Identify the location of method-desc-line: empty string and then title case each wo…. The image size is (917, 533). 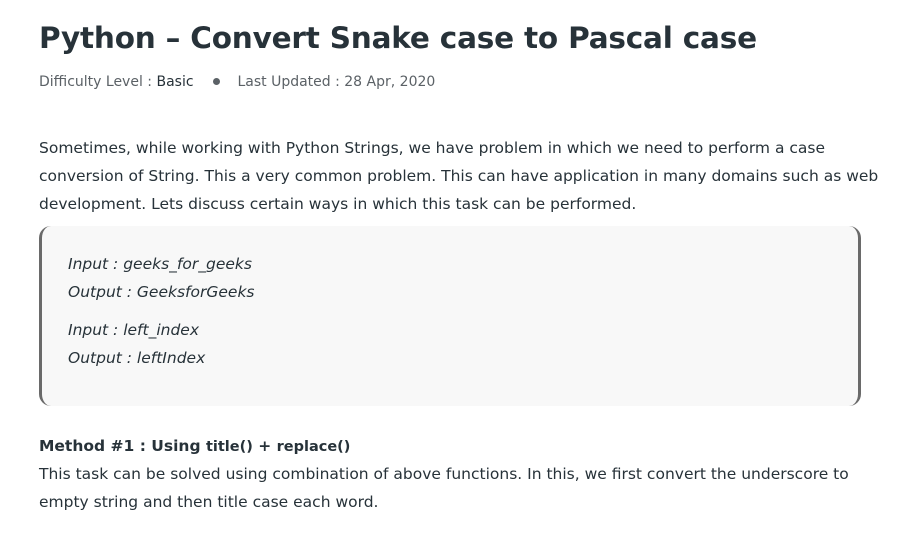
(209, 502).